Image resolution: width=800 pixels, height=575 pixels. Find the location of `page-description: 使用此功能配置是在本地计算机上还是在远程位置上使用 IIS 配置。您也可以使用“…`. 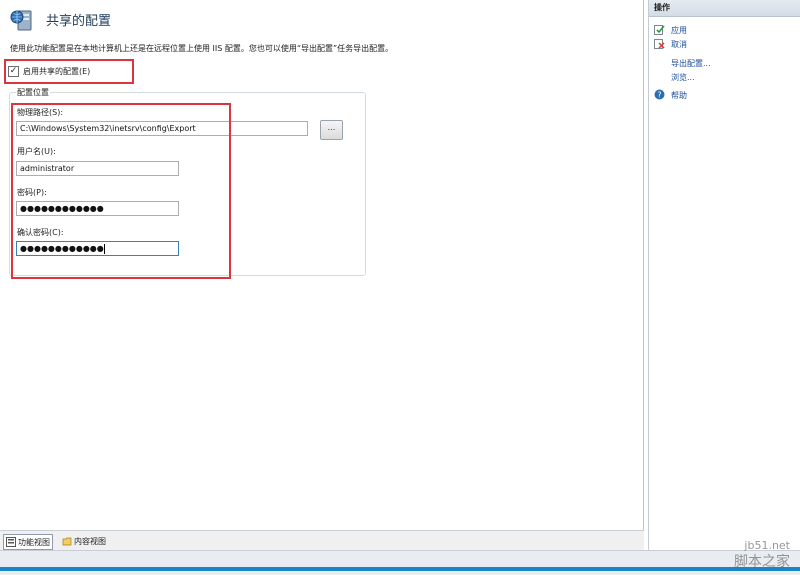

page-description: 使用此功能配置是在本地计算机上还是在远程位置上使用 IIS 配置。您也可以使用“… is located at coordinates (202, 48).